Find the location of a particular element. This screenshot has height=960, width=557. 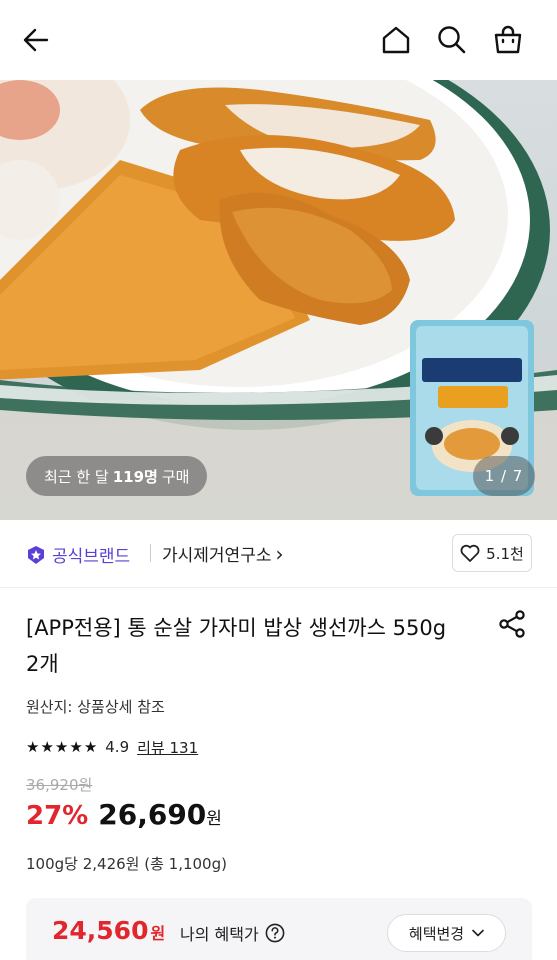

benefit-price-box: 24,560 원 나의 혜택가 혜택변경 is located at coordinates (279, 929).